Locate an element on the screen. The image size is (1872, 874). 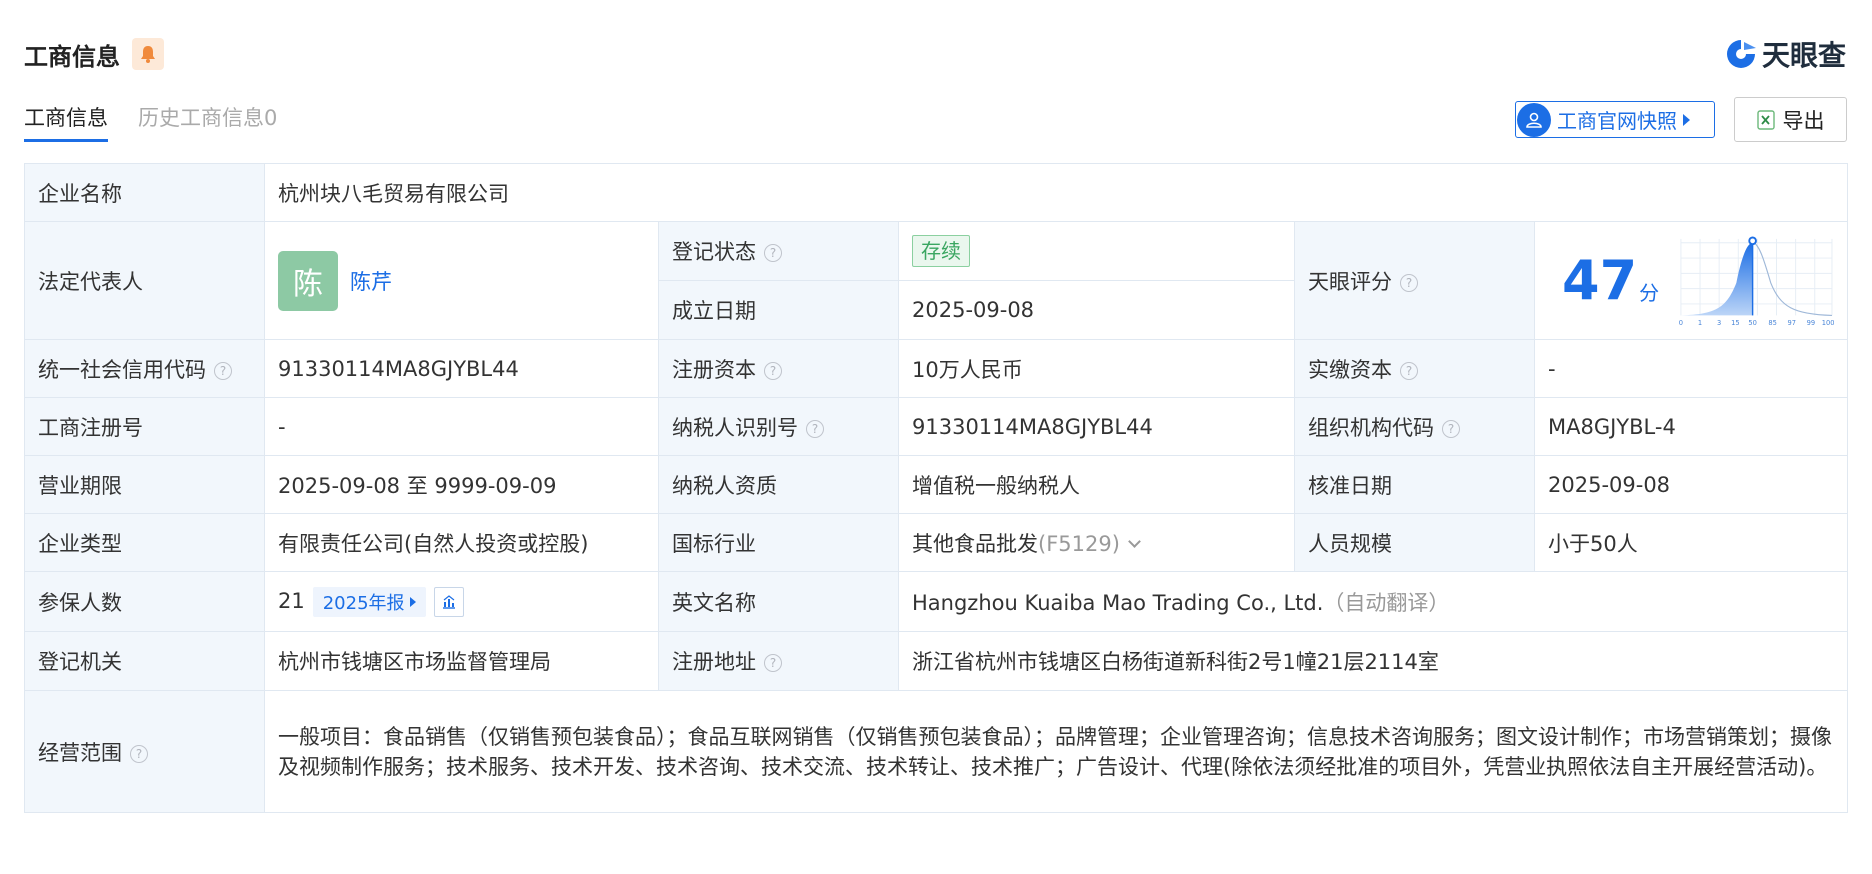
tax-qual-label: 纳税人资质 is located at coordinates (778, 484).